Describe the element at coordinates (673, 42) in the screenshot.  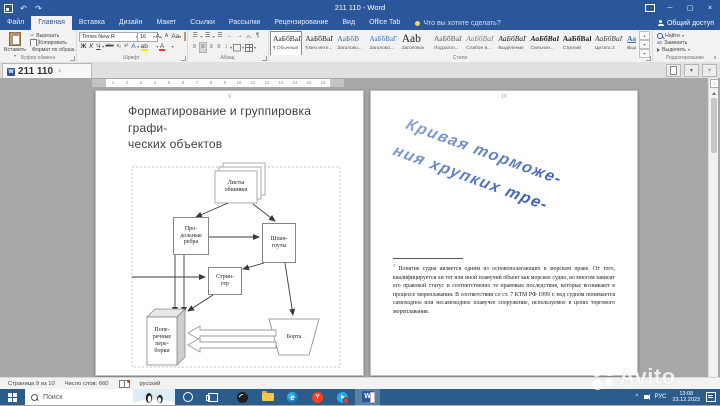
I see `replace-button: ab Заменить` at that location.